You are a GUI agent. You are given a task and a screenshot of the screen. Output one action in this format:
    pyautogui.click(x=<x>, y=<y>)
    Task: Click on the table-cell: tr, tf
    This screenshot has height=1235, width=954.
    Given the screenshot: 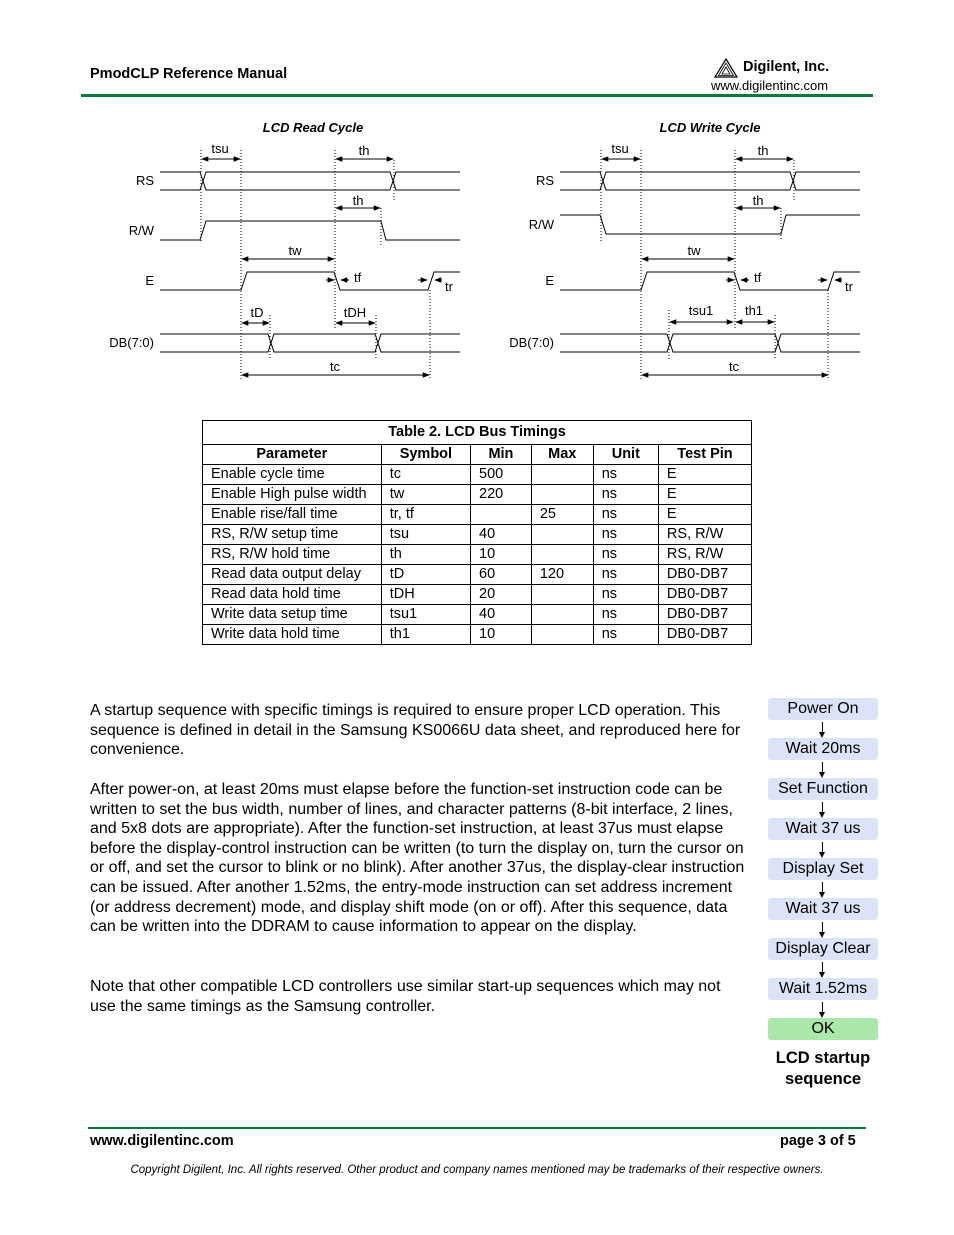 What is the action you would take?
    pyautogui.click(x=426, y=514)
    